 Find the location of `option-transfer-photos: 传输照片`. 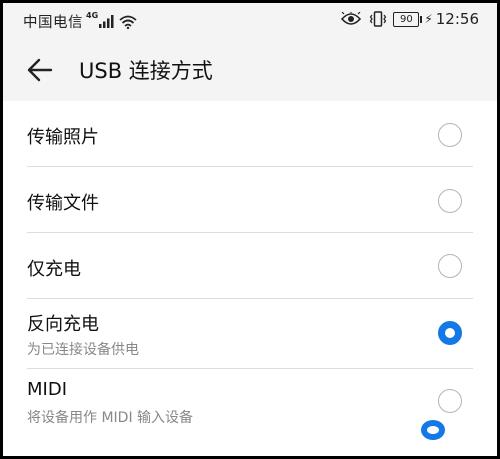

option-transfer-photos: 传输照片 is located at coordinates (250, 134).